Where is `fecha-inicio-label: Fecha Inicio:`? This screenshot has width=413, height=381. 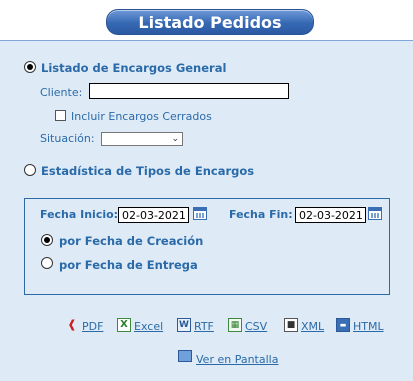 fecha-inicio-label: Fecha Inicio: is located at coordinates (79, 214).